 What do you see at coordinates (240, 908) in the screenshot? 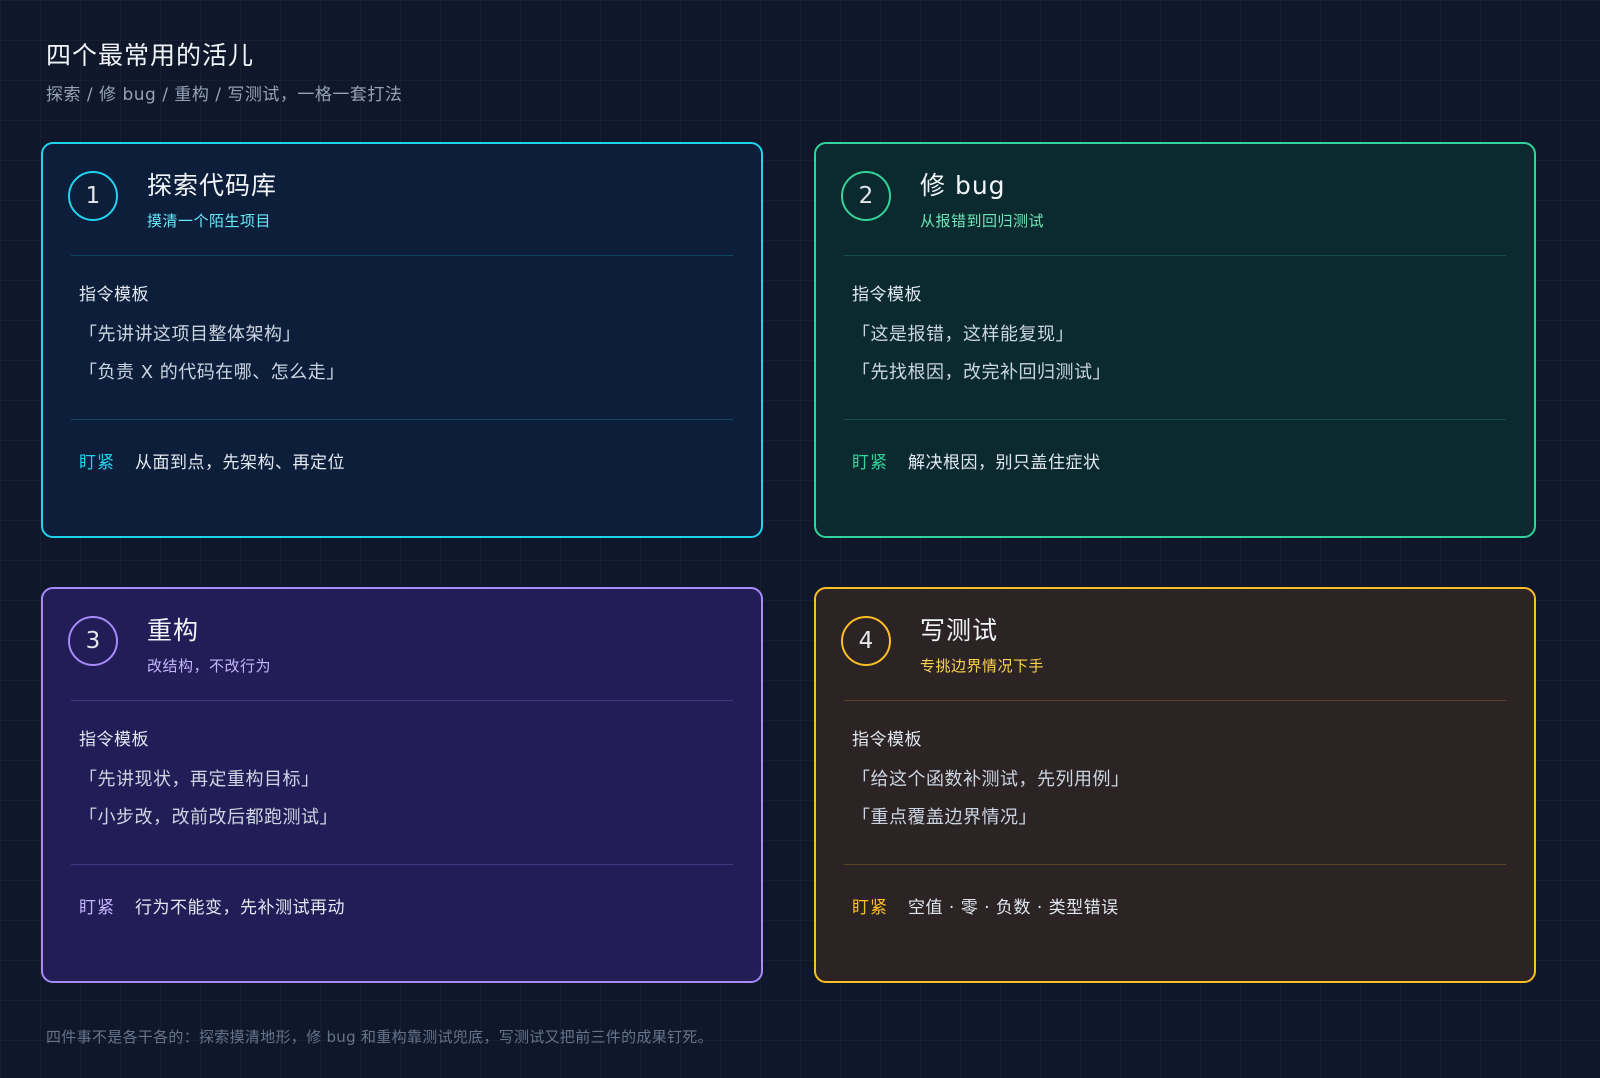
I see `focus-text: 行为不能变，先补测试再动` at bounding box center [240, 908].